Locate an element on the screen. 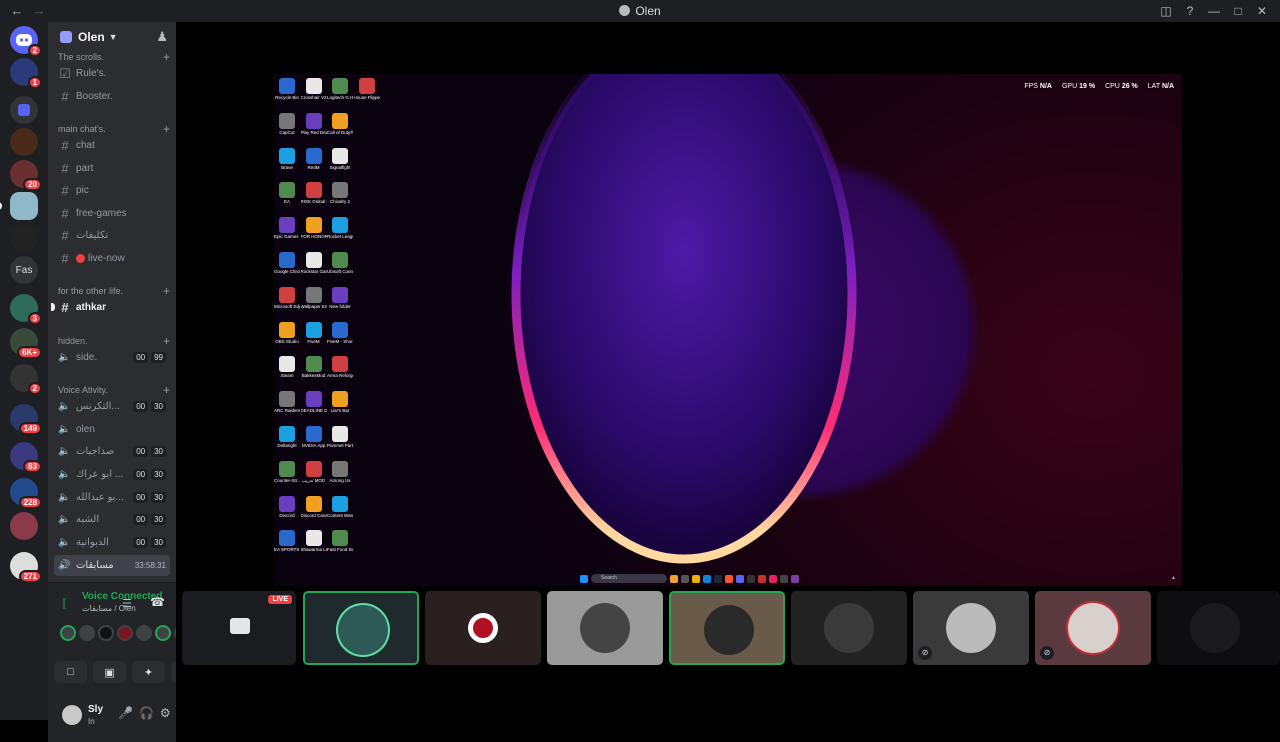 The width and height of the screenshot is (1280, 742). category-main: main chat's. + is located at coordinates (114, 129).